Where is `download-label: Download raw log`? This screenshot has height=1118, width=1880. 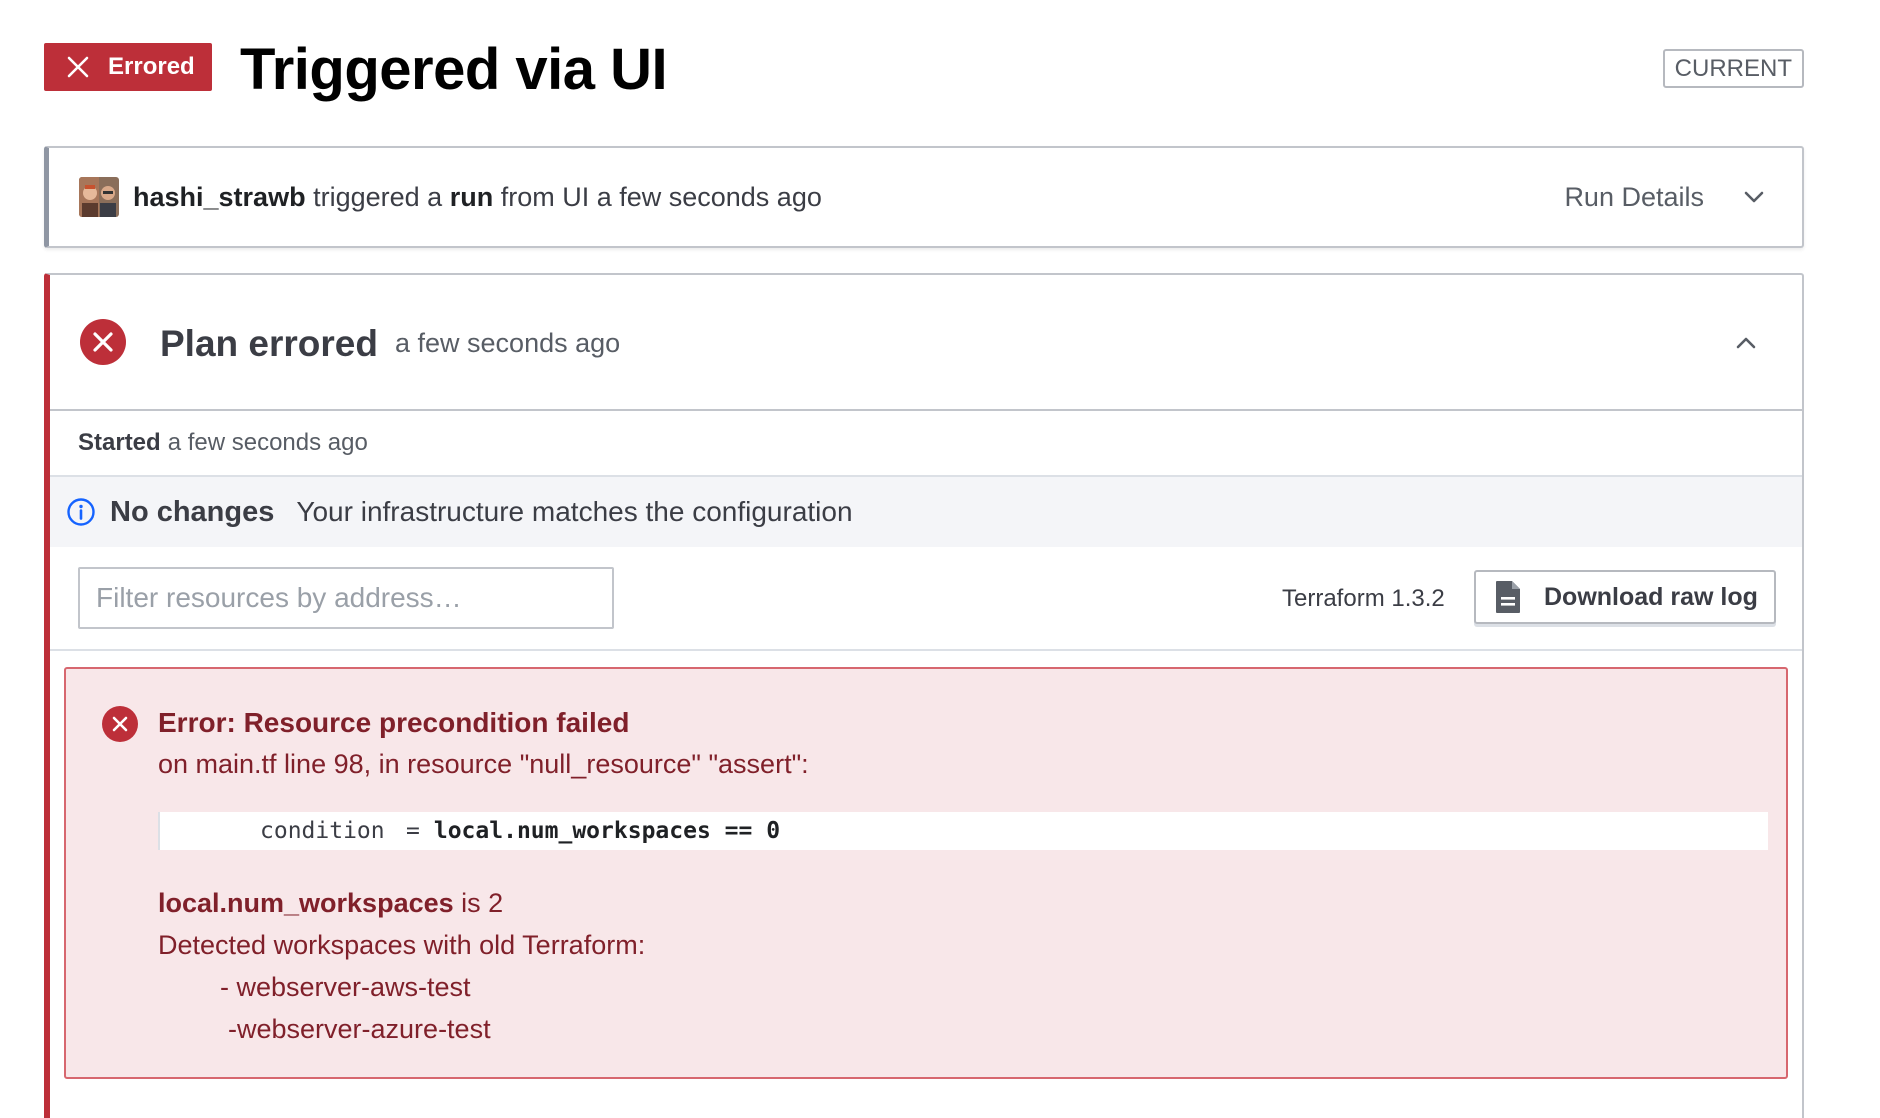
download-label: Download raw log is located at coordinates (1651, 596).